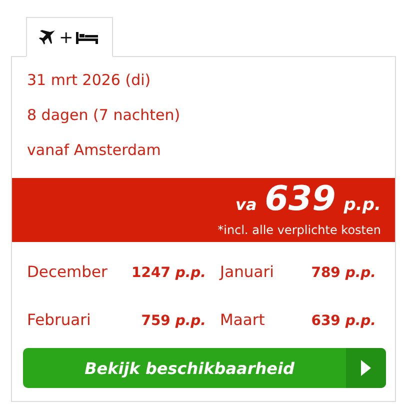  What do you see at coordinates (87, 38) in the screenshot?
I see `bed-icon` at bounding box center [87, 38].